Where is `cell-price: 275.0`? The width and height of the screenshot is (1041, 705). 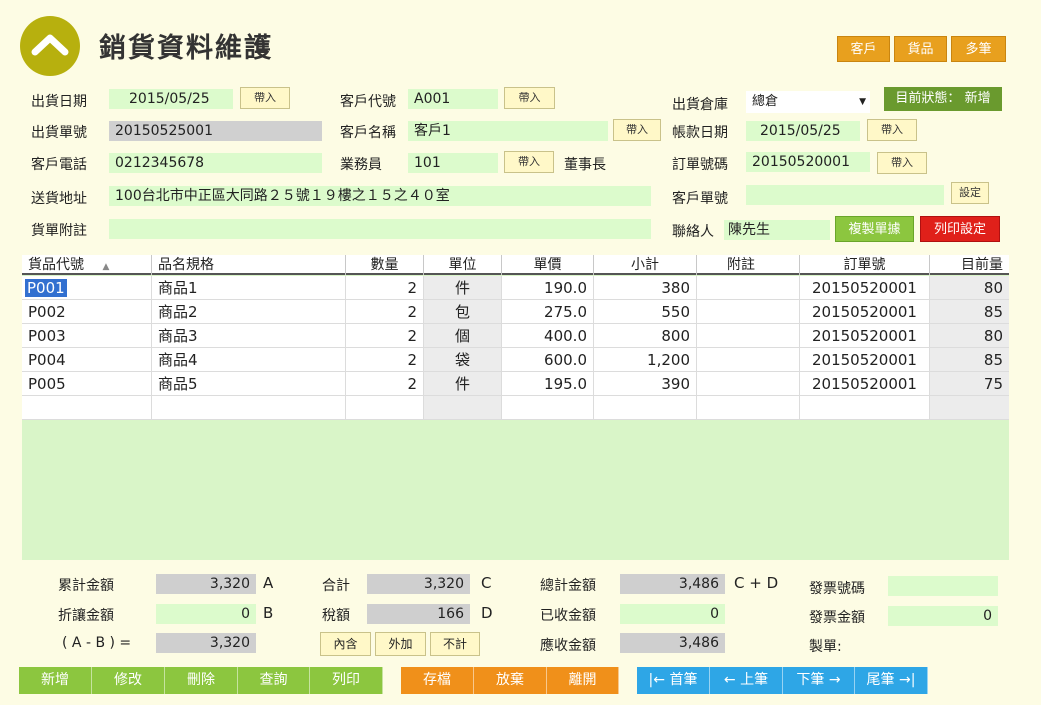 cell-price: 275.0 is located at coordinates (548, 312).